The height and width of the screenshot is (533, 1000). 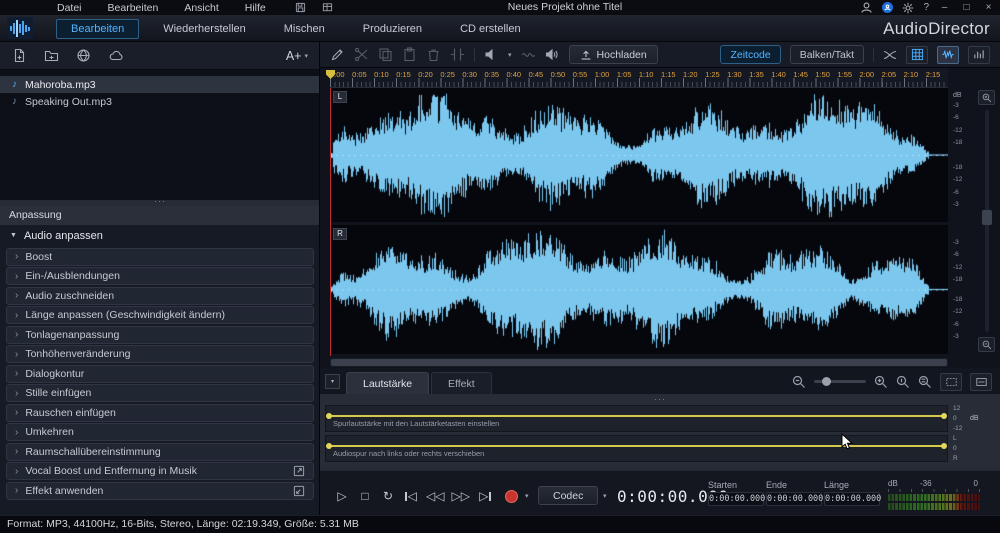 I want to click on tree-item: › Raumschallübereinstimmung, so click(x=160, y=451).